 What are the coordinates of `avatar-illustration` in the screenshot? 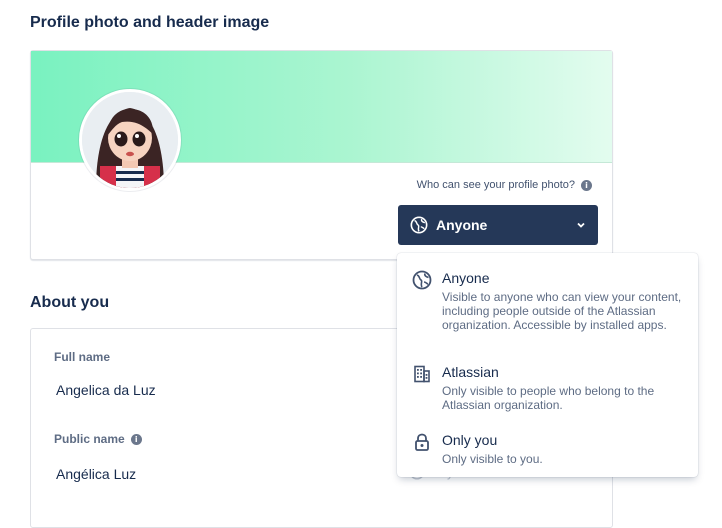 It's located at (130, 140).